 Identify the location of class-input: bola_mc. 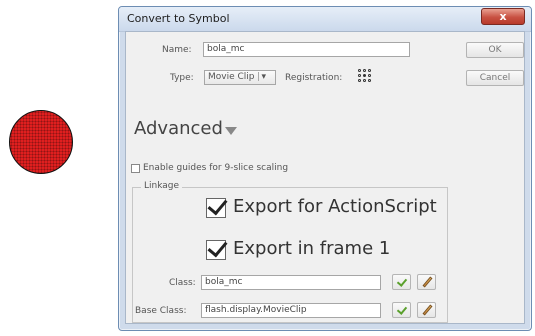
(291, 282).